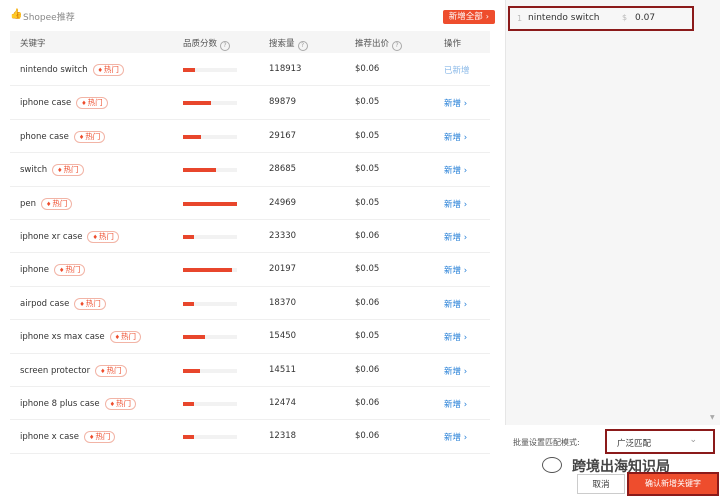 This screenshot has width=720, height=498. Describe the element at coordinates (51, 236) in the screenshot. I see `keyword-text: iphone xr case` at that location.